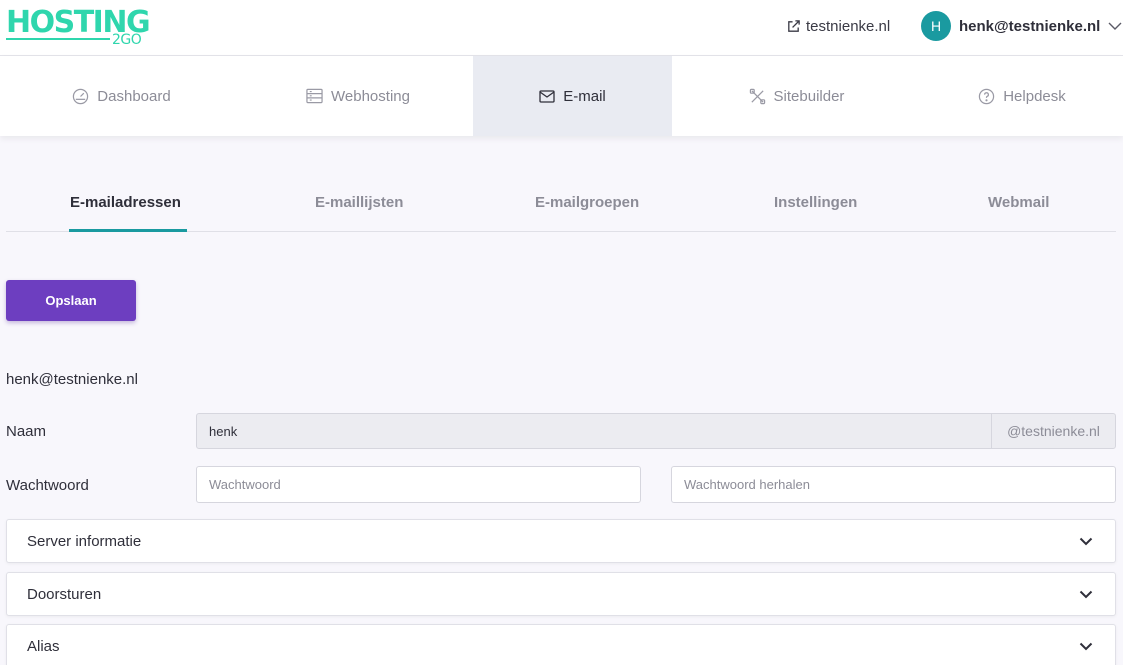  What do you see at coordinates (64, 594) in the screenshot?
I see `accordion-label: Doorsturen` at bounding box center [64, 594].